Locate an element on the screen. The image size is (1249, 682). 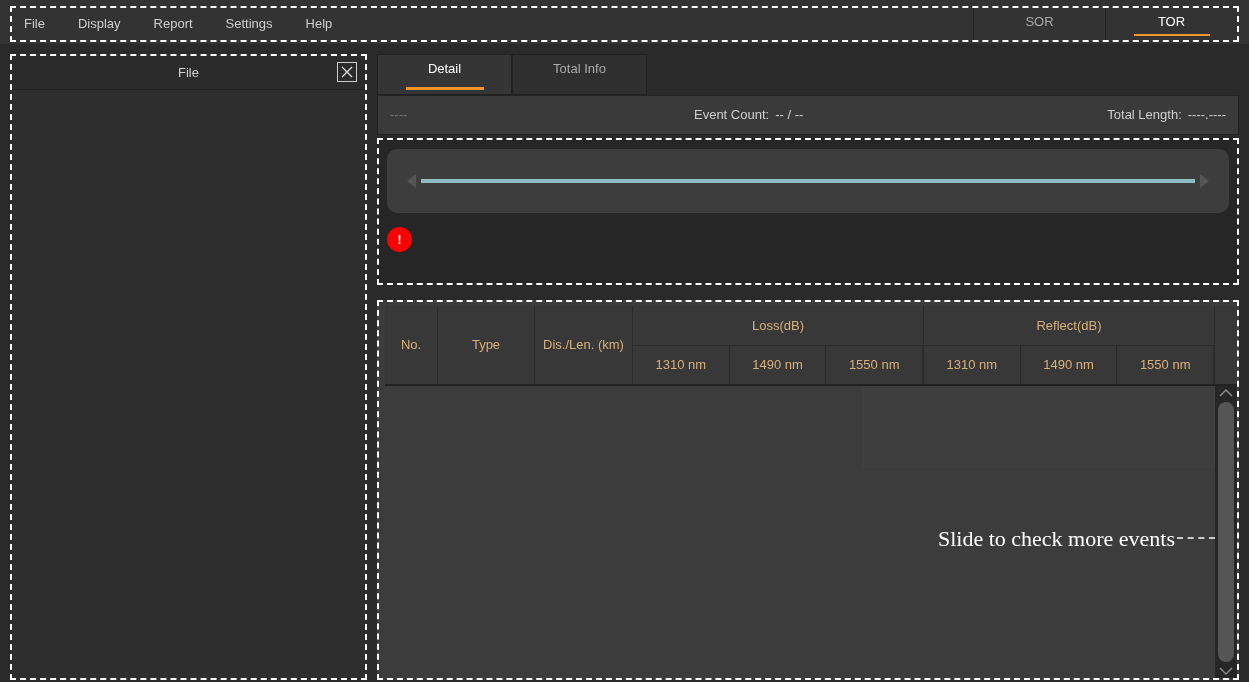
column-header: Type is located at coordinates (486, 345).